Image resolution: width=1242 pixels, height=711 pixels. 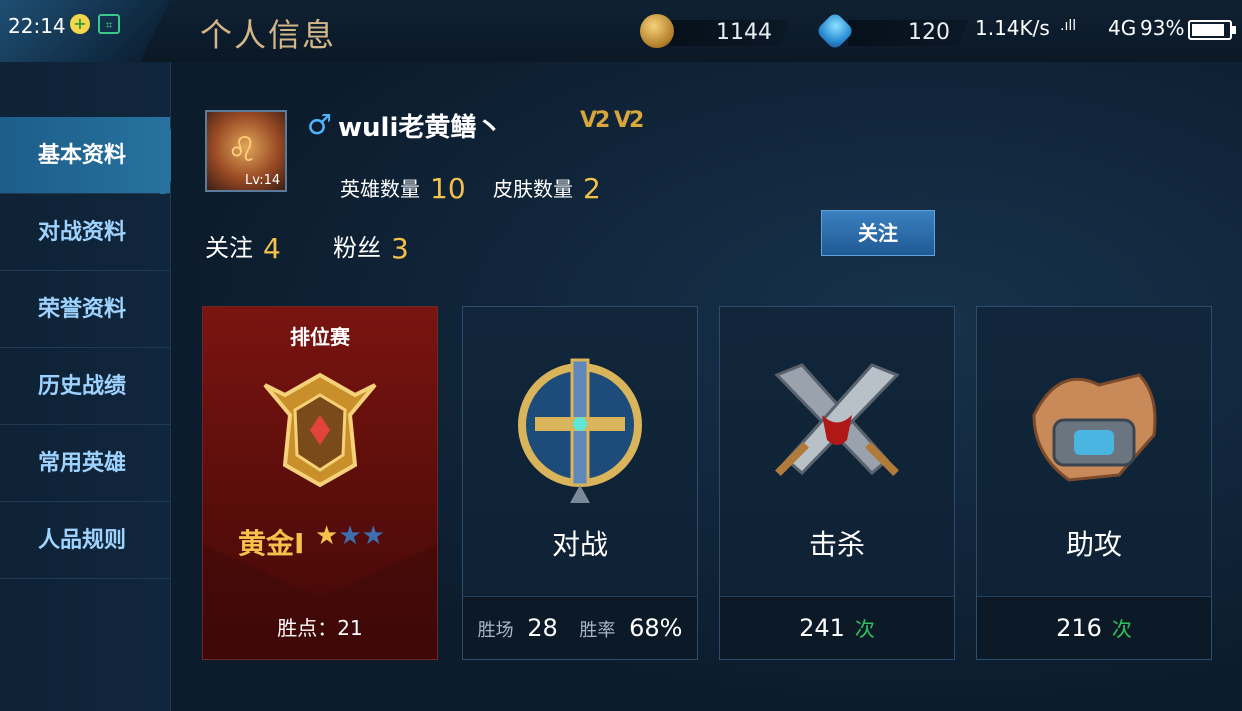 What do you see at coordinates (242, 150) in the screenshot?
I see `hero-portrait-icon: ♌` at bounding box center [242, 150].